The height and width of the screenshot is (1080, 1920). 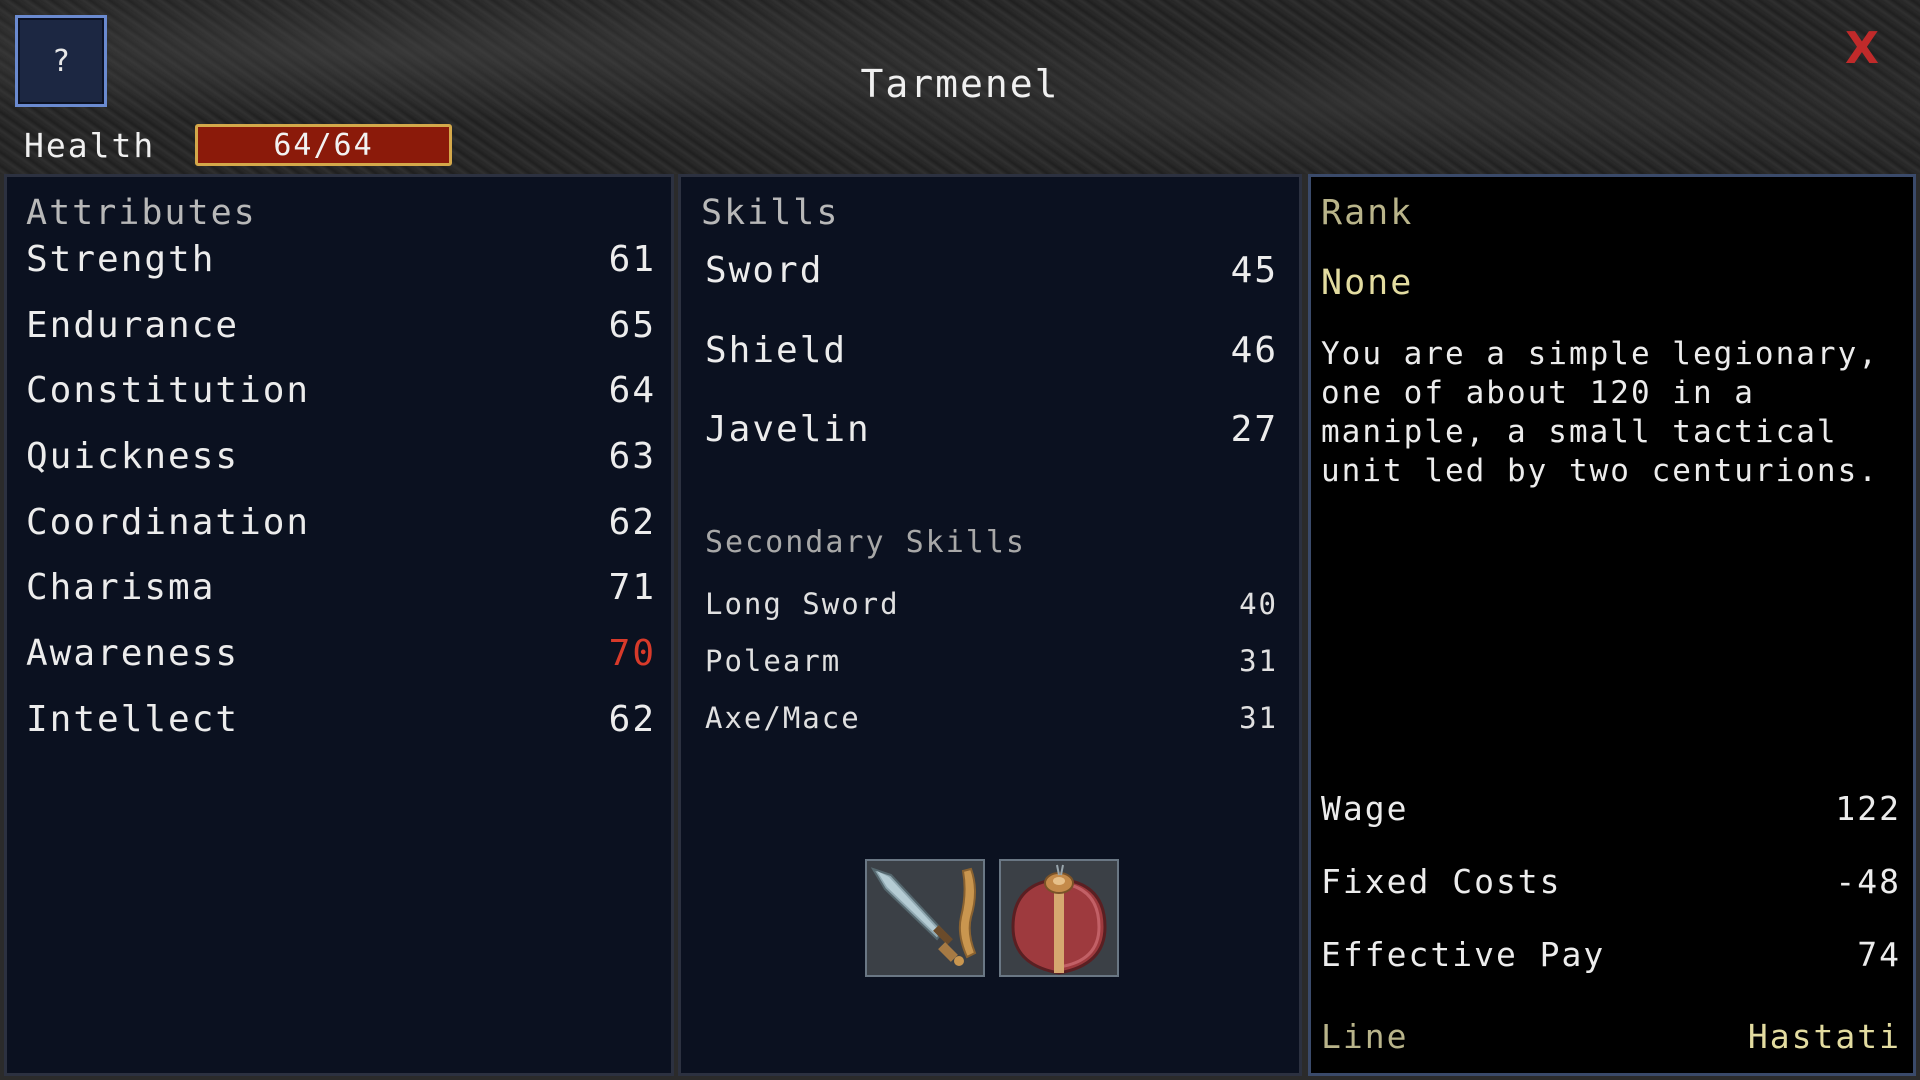 What do you see at coordinates (341, 719) in the screenshot?
I see `attribute-row-intellect: Intellect 62` at bounding box center [341, 719].